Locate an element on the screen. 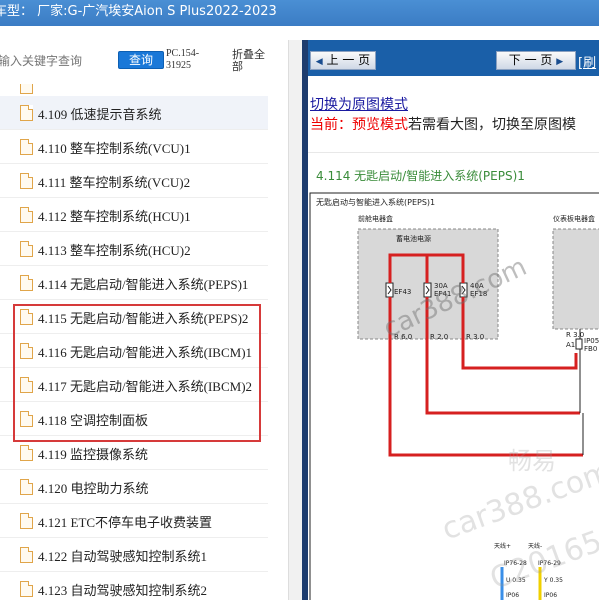 The width and height of the screenshot is (599, 600). fuse-ef18: 40A EF18 is located at coordinates (473, 290).